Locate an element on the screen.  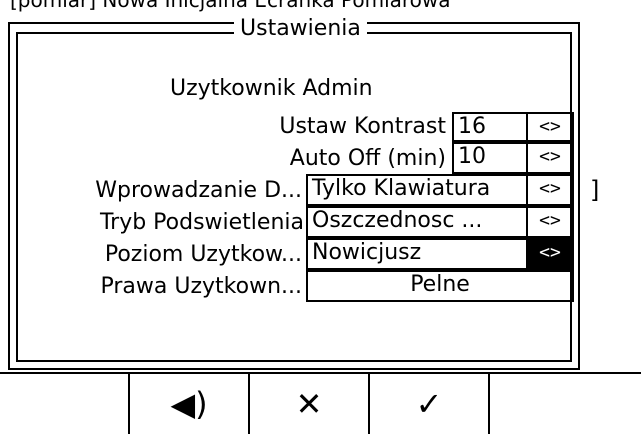
input-mode-arrows-button: <> is located at coordinates (550, 190).